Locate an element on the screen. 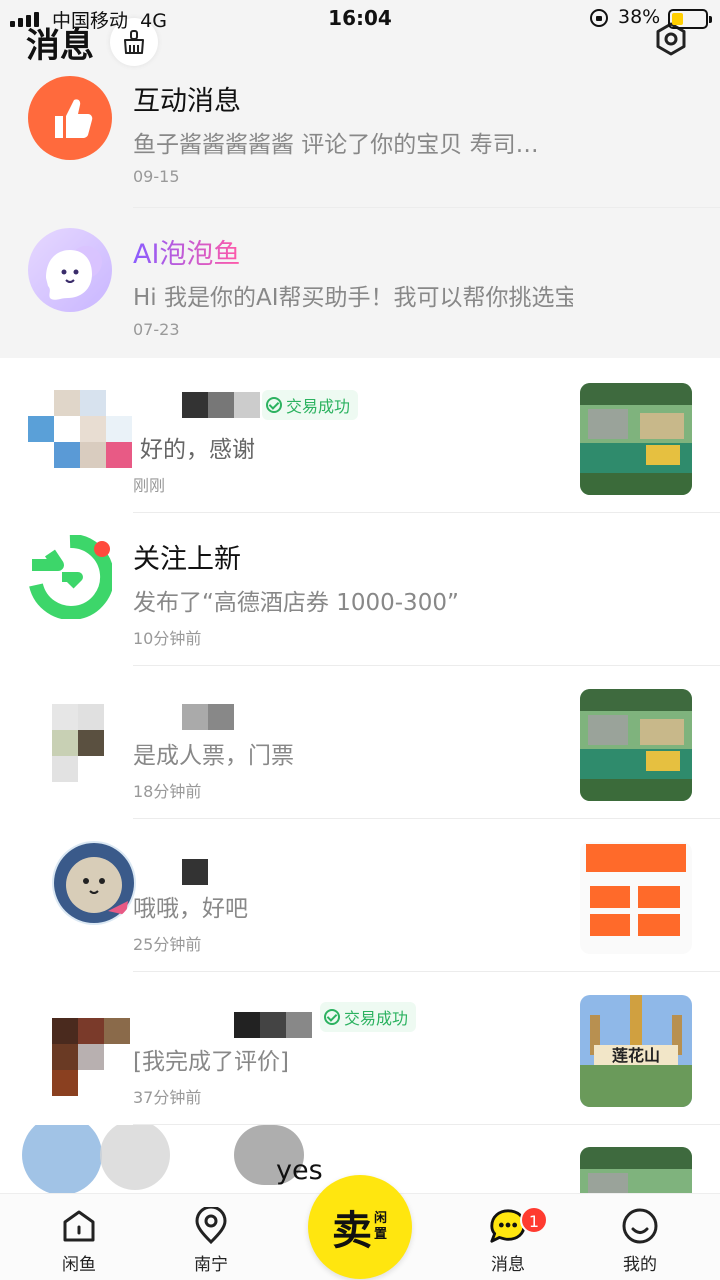 The height and width of the screenshot is (1280, 720). tab-home: 闲鱼 is located at coordinates (79, 1240).